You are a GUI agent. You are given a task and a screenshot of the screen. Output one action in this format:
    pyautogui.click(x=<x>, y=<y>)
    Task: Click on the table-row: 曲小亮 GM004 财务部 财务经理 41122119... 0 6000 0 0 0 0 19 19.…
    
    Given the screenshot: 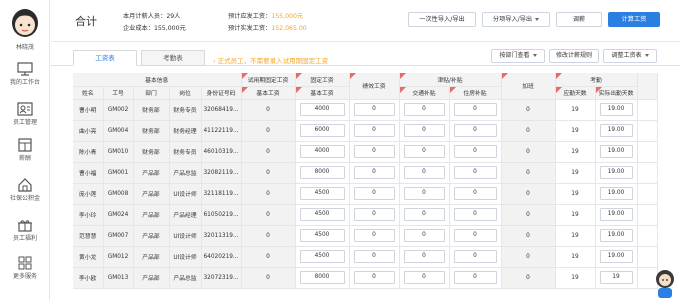 What is the action you would take?
    pyautogui.click(x=365, y=131)
    